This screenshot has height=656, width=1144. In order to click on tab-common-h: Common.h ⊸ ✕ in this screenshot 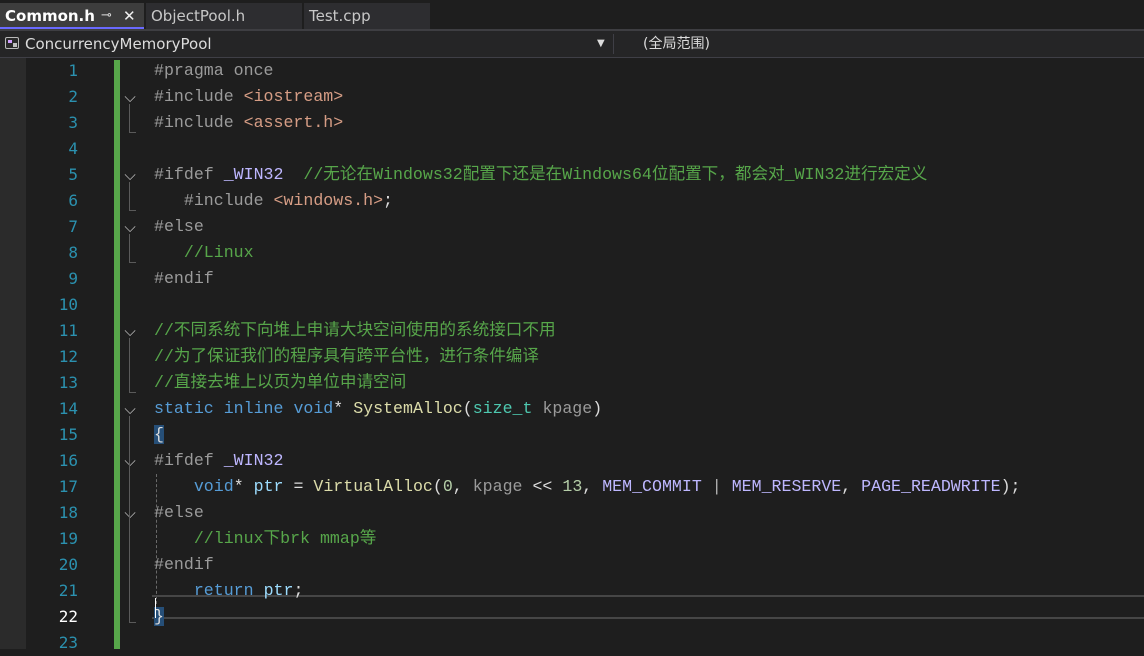, I will do `click(72, 16)`.